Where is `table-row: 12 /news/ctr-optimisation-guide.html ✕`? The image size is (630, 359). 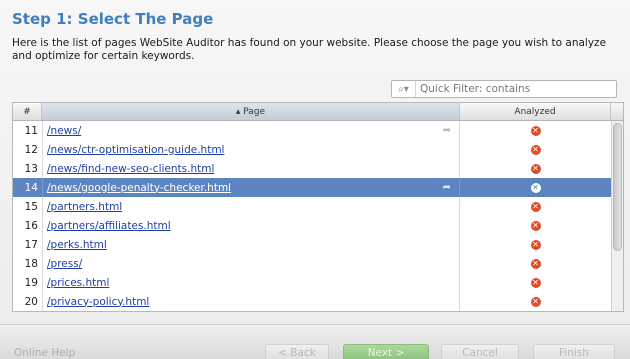 table-row: 12 /news/ctr-optimisation-guide.html ✕ is located at coordinates (312, 149).